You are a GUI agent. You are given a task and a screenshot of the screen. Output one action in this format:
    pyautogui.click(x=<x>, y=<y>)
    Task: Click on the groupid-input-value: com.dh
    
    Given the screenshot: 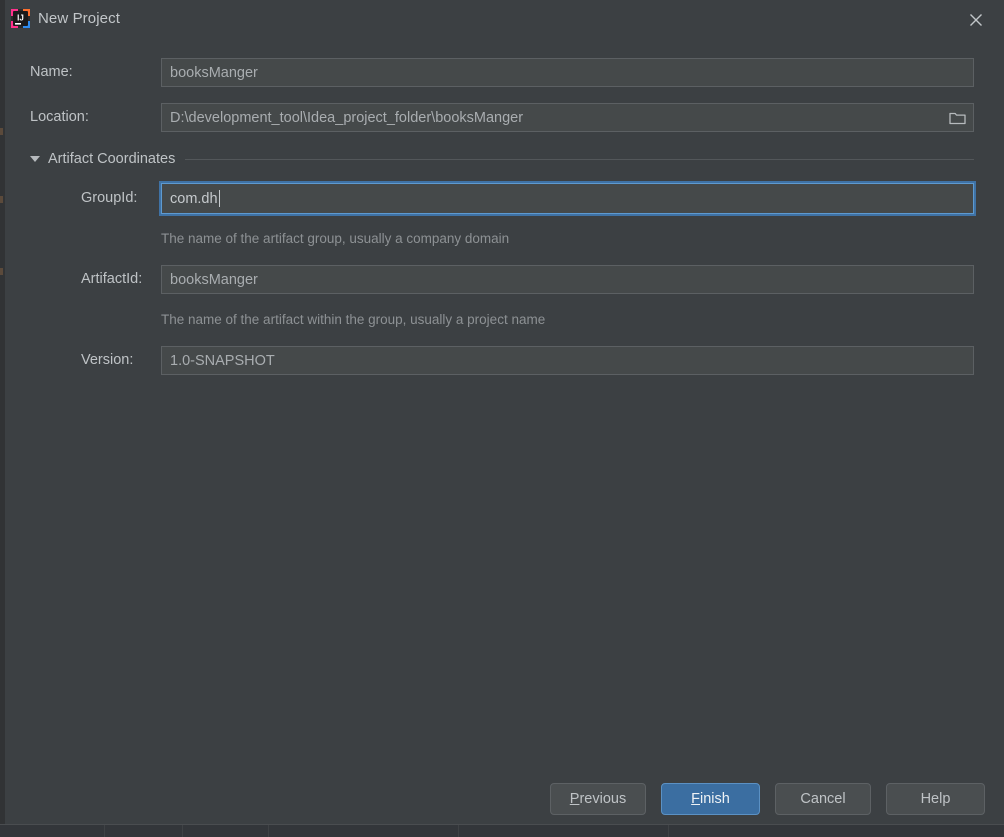 What is the action you would take?
    pyautogui.click(x=194, y=198)
    